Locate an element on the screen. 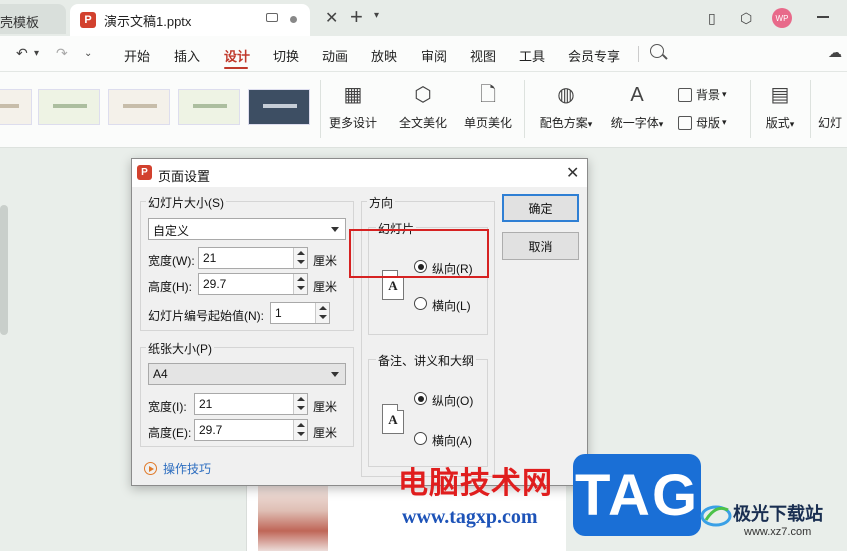 The width and height of the screenshot is (847, 551). slide-number-start-label: 幻灯片编号起始值(N): is located at coordinates (206, 316).